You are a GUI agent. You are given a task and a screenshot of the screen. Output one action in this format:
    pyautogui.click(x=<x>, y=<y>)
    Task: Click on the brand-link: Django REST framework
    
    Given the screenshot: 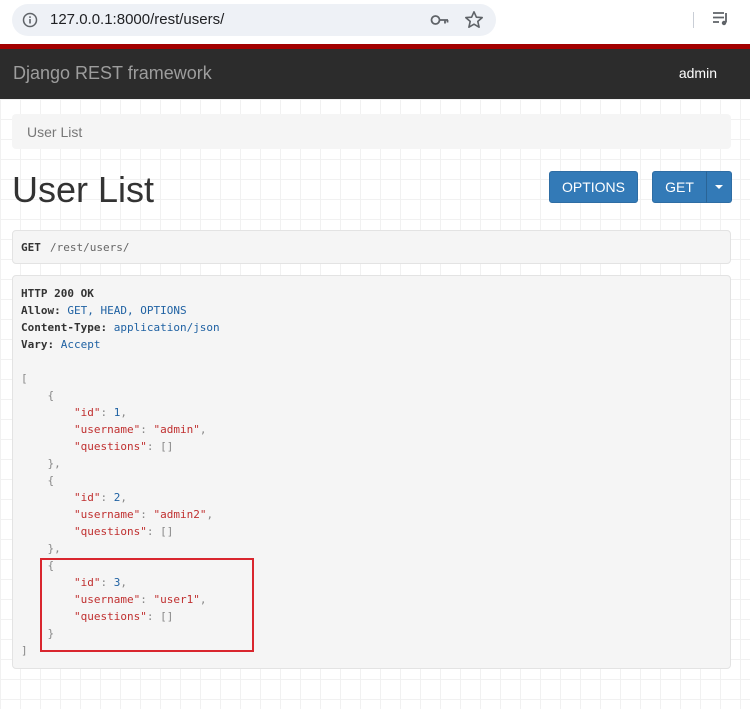 What is the action you would take?
    pyautogui.click(x=112, y=73)
    